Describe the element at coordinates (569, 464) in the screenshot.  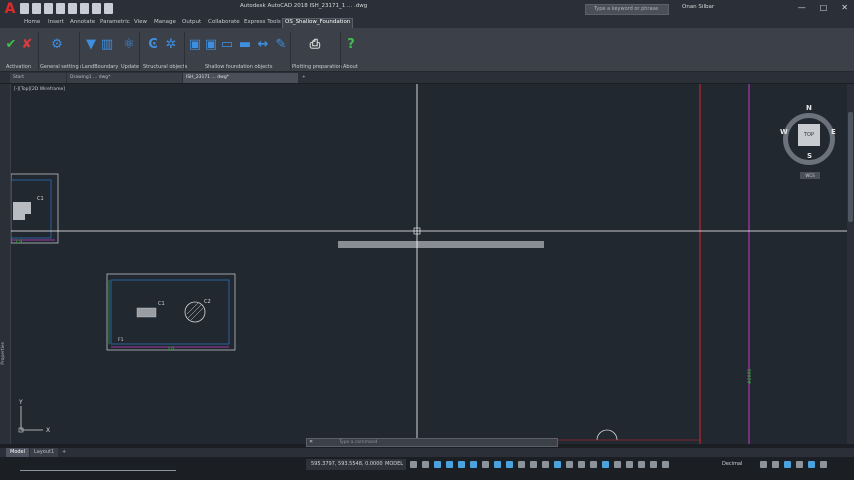
I see `dynamic-ucs-icon` at that location.